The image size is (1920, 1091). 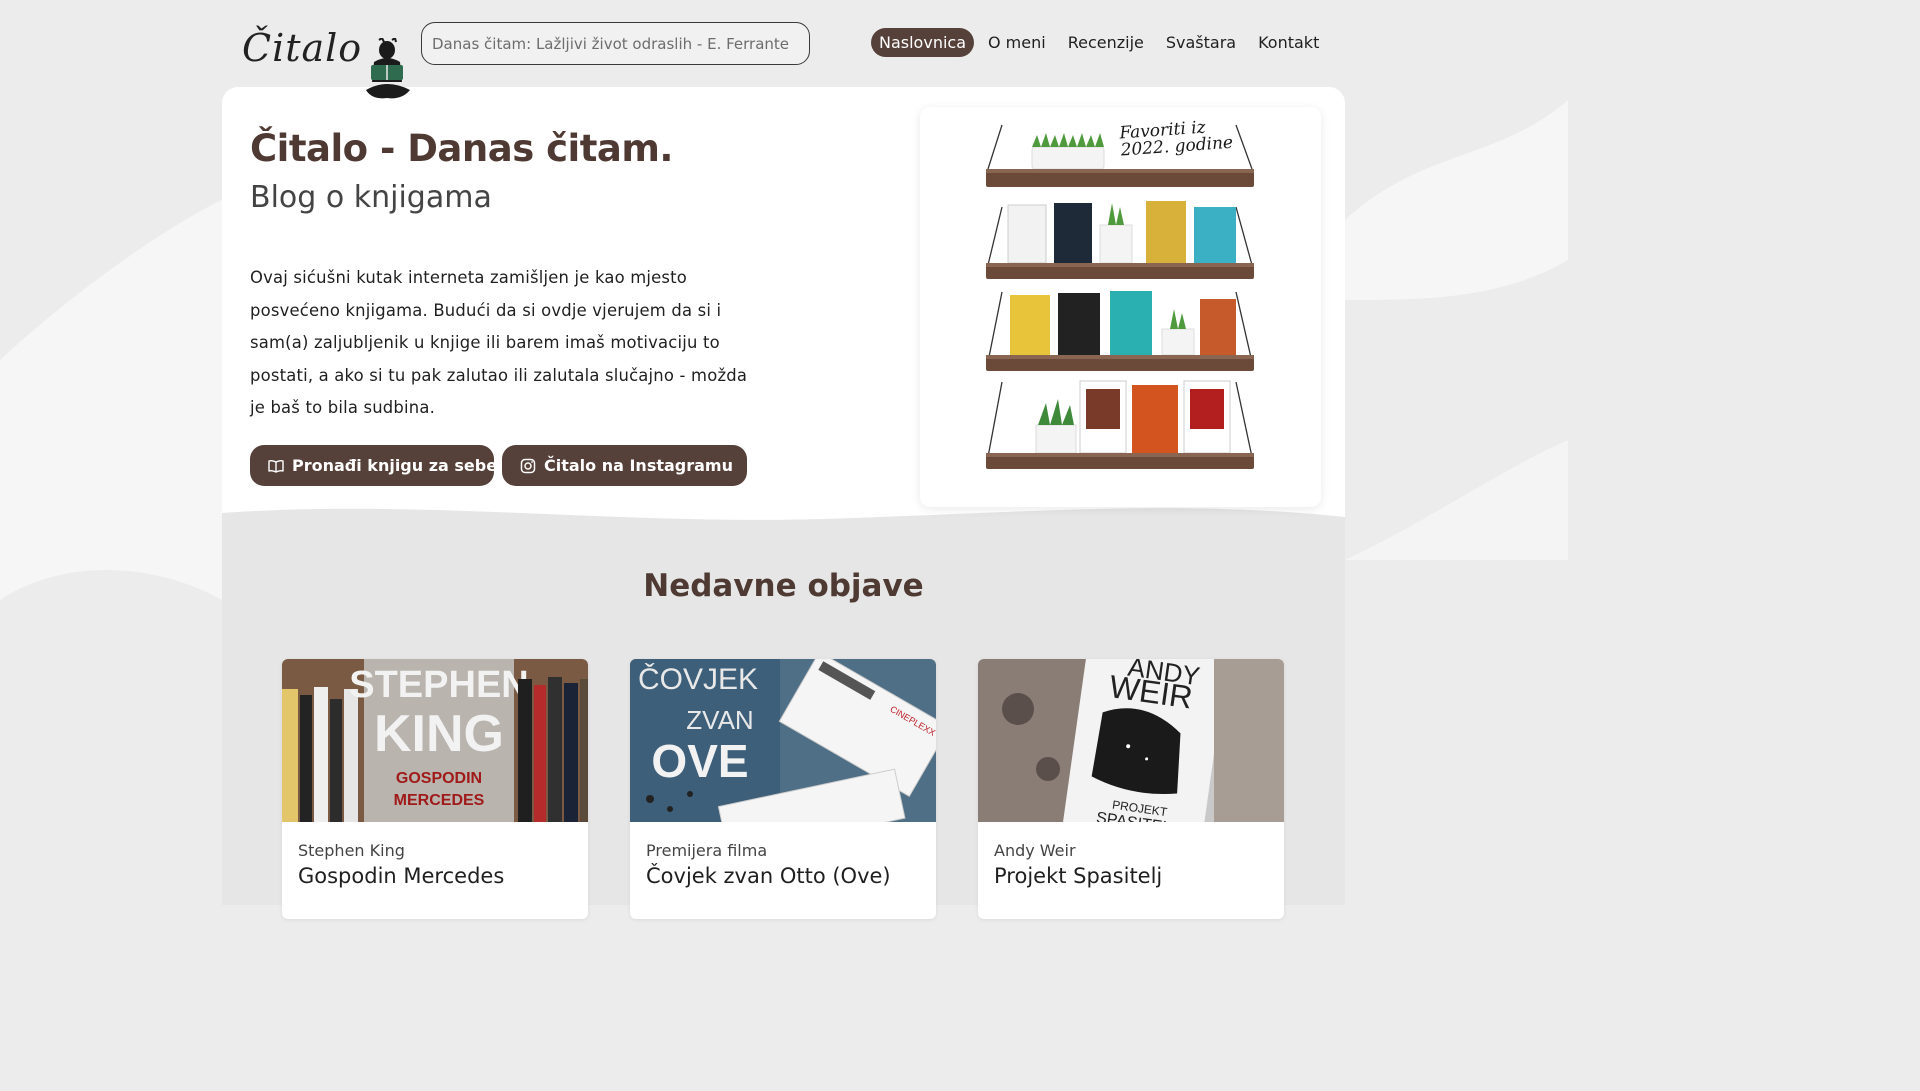 What do you see at coordinates (1288, 42) in the screenshot?
I see `nav-item-kontakt: Kontakt` at bounding box center [1288, 42].